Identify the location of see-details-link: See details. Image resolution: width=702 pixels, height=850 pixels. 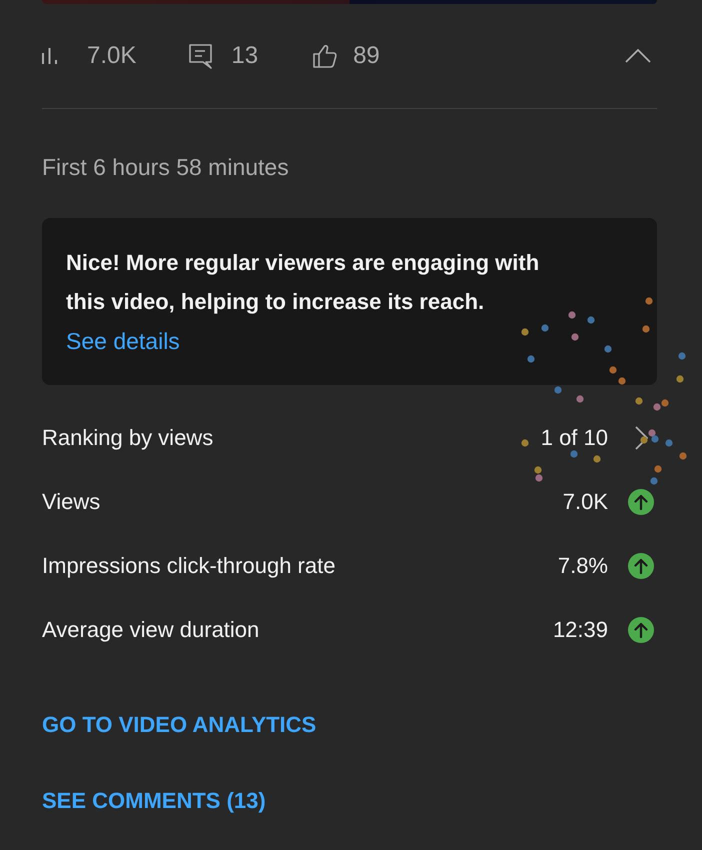
(123, 341).